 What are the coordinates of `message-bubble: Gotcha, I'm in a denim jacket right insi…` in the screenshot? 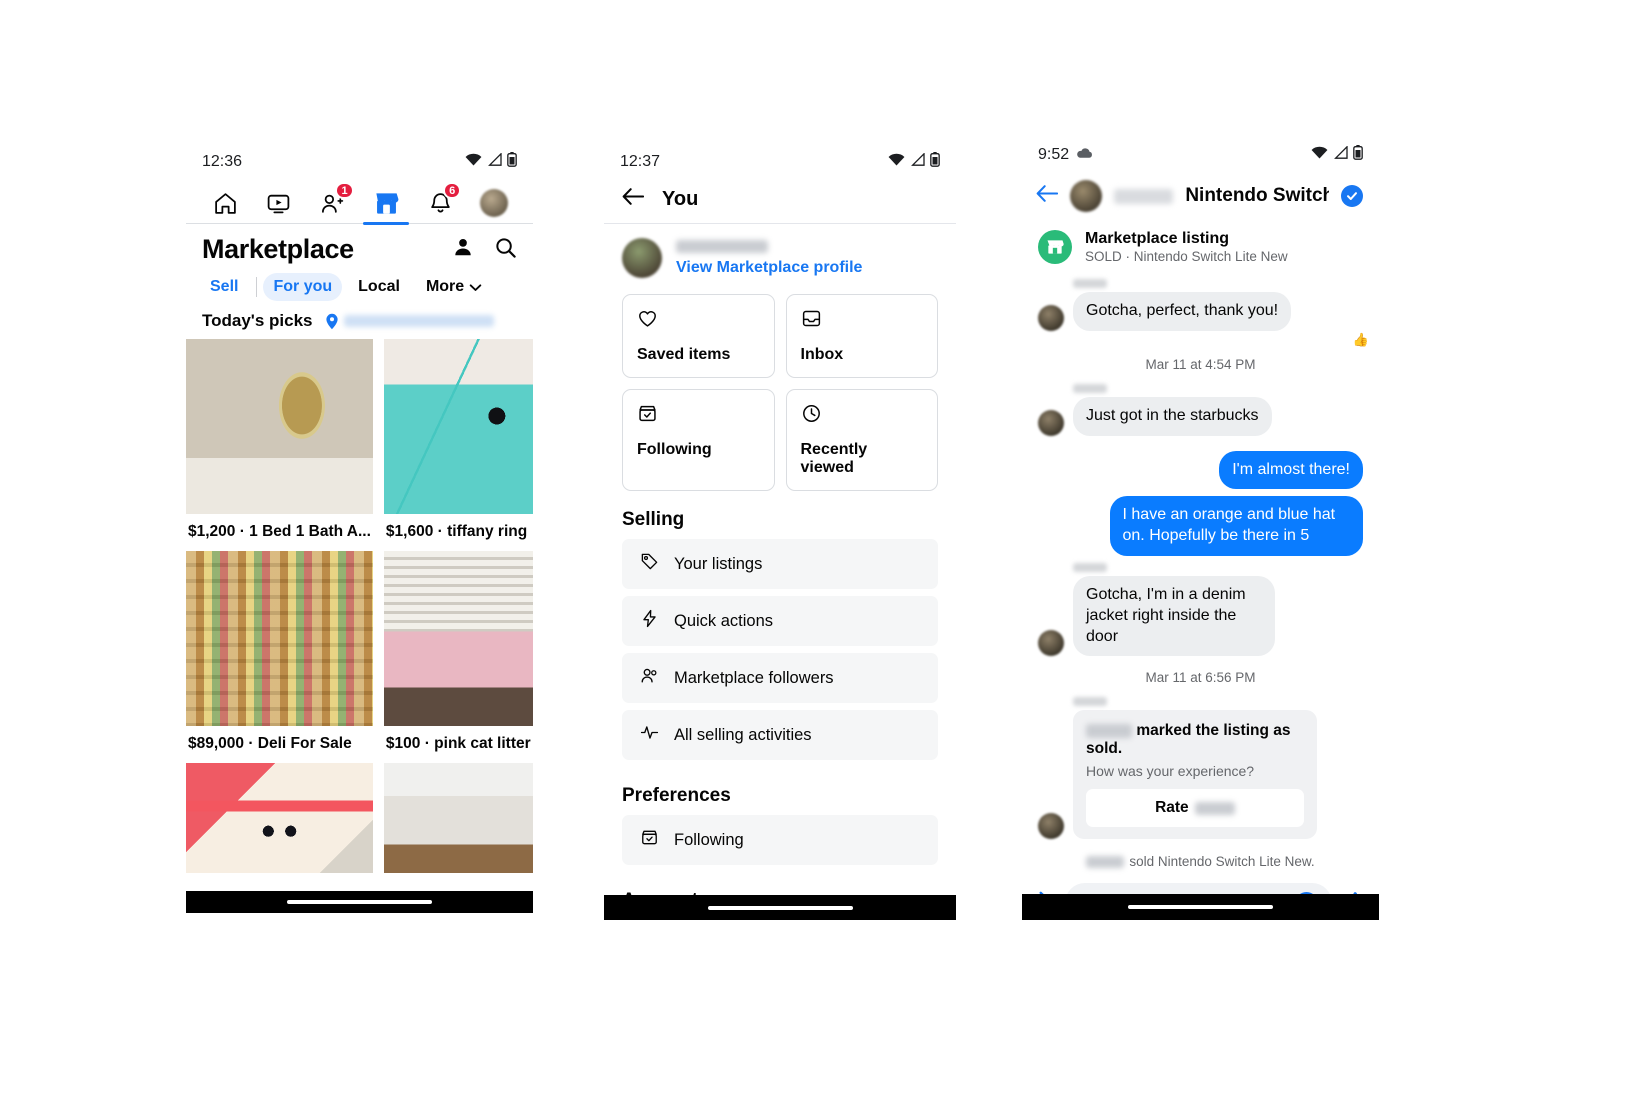 It's located at (1174, 616).